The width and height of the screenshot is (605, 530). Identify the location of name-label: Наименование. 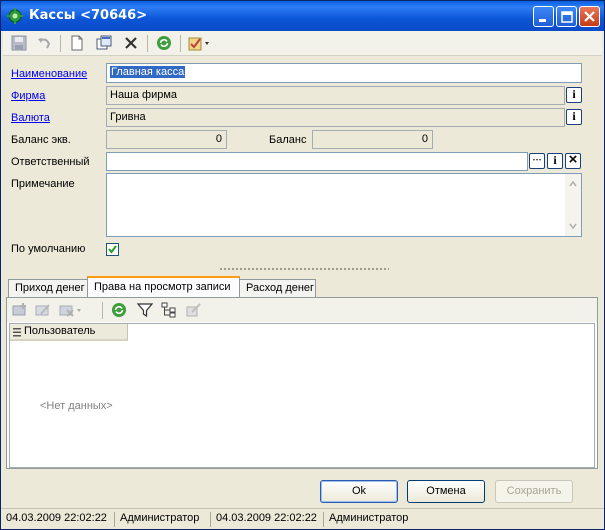
(49, 74).